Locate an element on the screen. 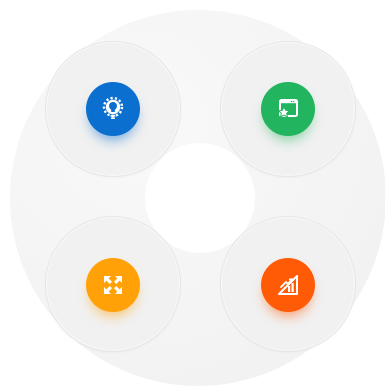  idea-button is located at coordinates (113, 109).